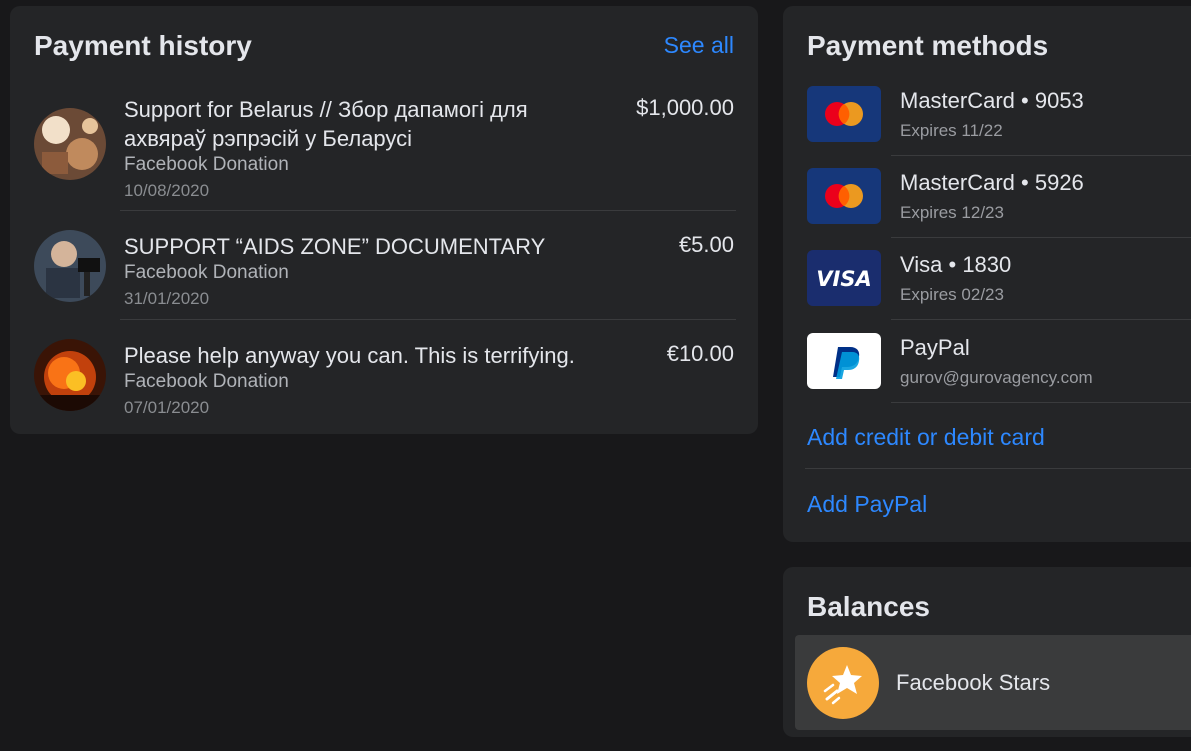 This screenshot has width=1191, height=751. I want to click on see-all-link: See all, so click(699, 45).